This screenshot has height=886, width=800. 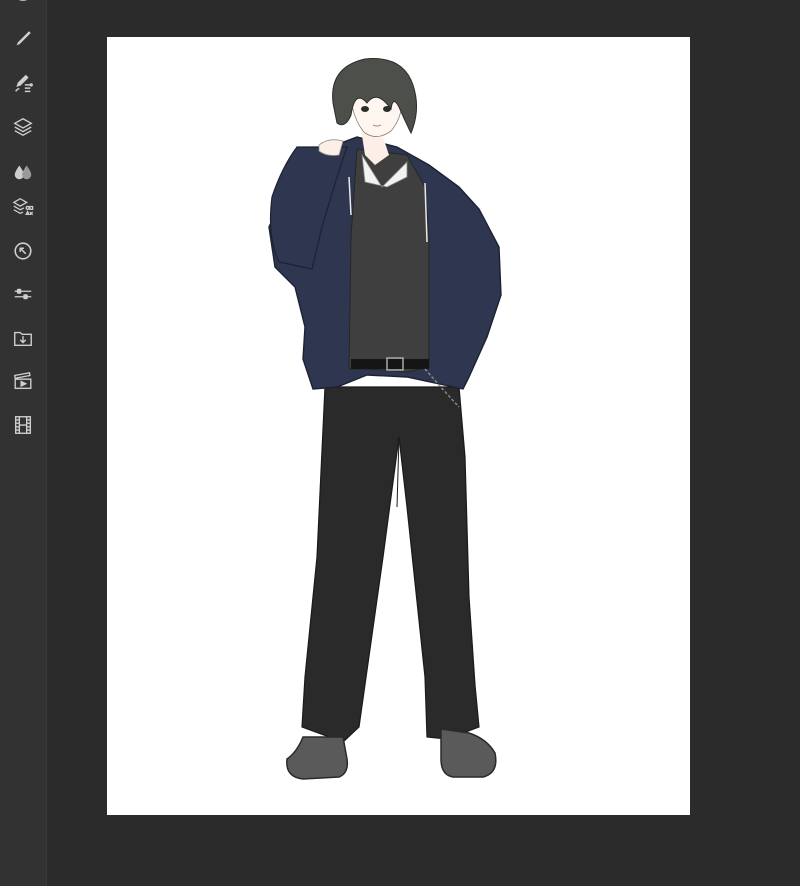 What do you see at coordinates (23, 338) in the screenshot?
I see `import-folder-icon` at bounding box center [23, 338].